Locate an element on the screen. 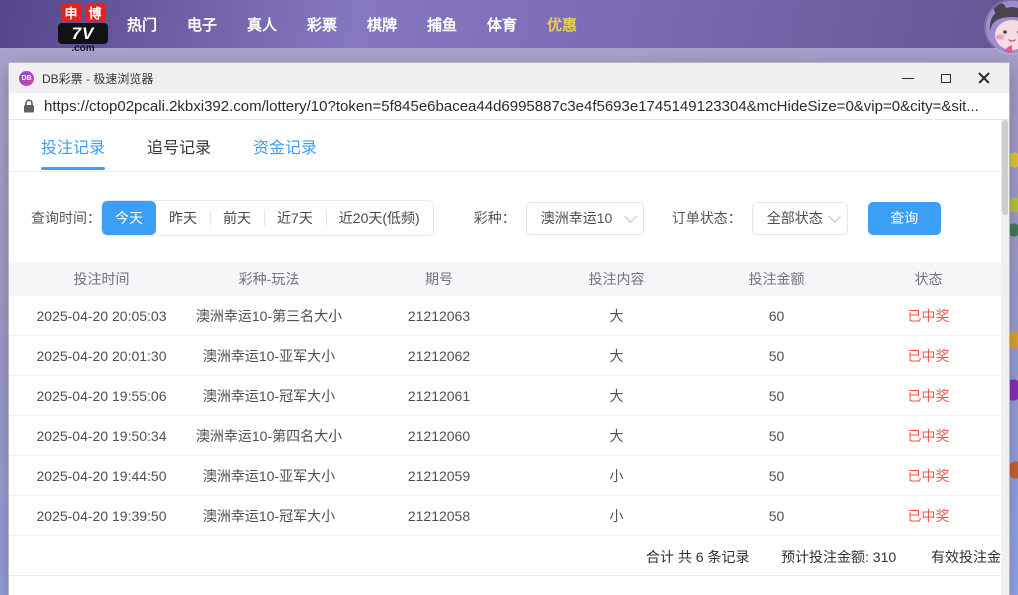 The width and height of the screenshot is (1018, 595). maximize-icon is located at coordinates (946, 78).